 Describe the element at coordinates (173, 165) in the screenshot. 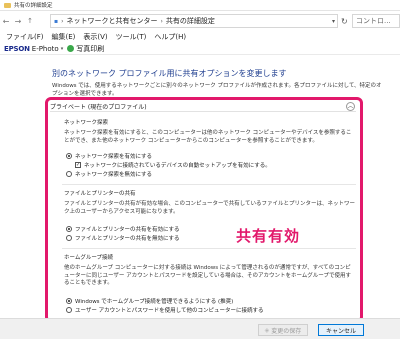

I see `auto-setup-option: ✓ ネットワークに接続されているデバイスの自動セットアップを有効にする。` at that location.